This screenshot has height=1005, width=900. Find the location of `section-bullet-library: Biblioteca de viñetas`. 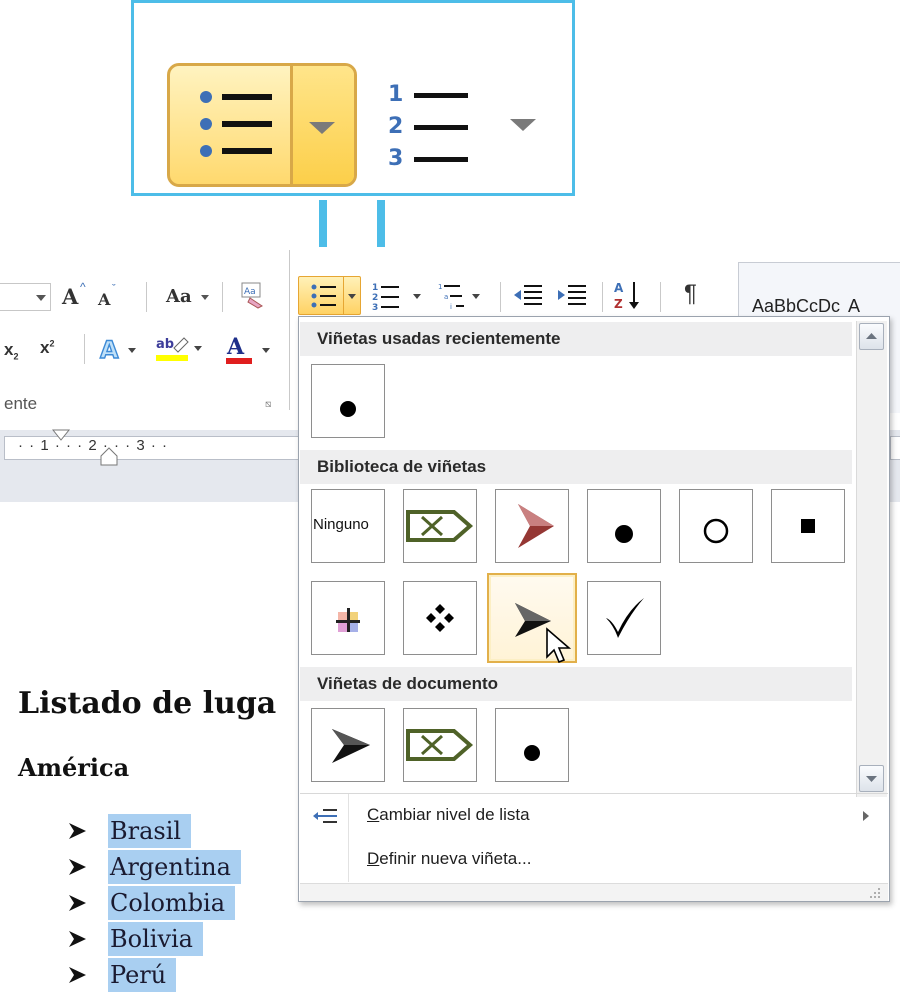

section-bullet-library: Biblioteca de viñetas is located at coordinates (576, 467).